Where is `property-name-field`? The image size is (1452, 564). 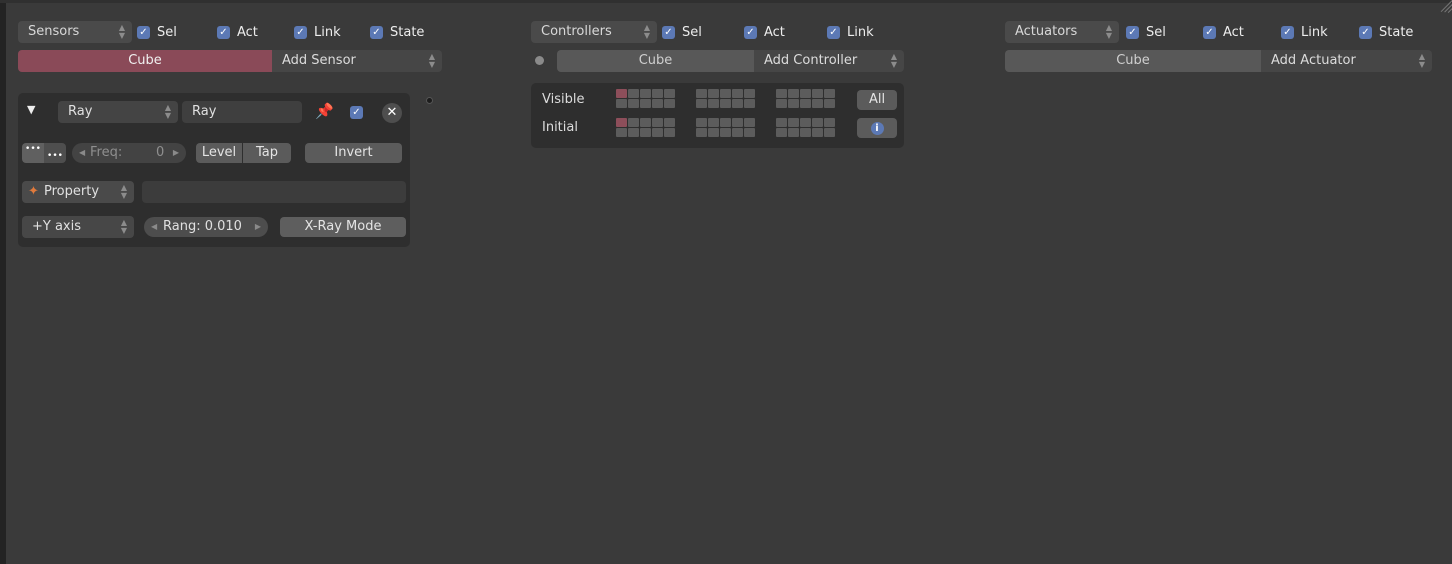 property-name-field is located at coordinates (274, 192).